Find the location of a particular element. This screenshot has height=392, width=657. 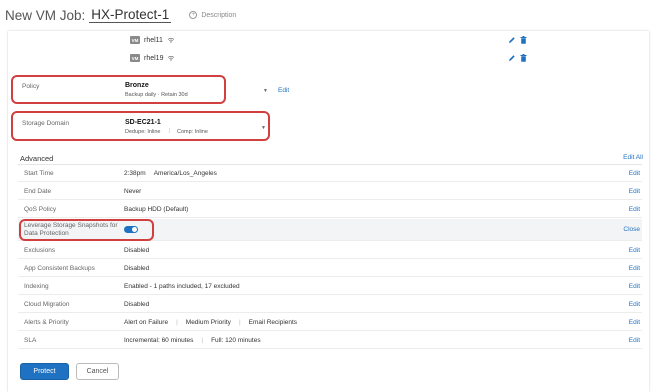

app-consistent-value: Disabled is located at coordinates (137, 268).